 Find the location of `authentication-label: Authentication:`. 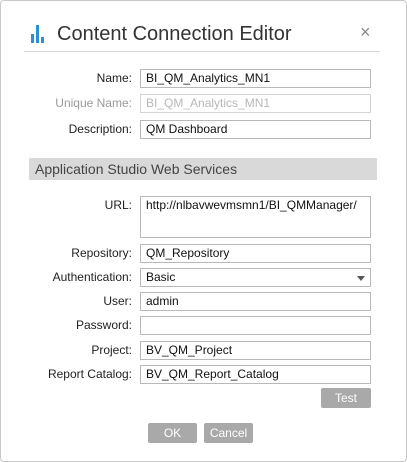

authentication-label: Authentication: is located at coordinates (92, 277).